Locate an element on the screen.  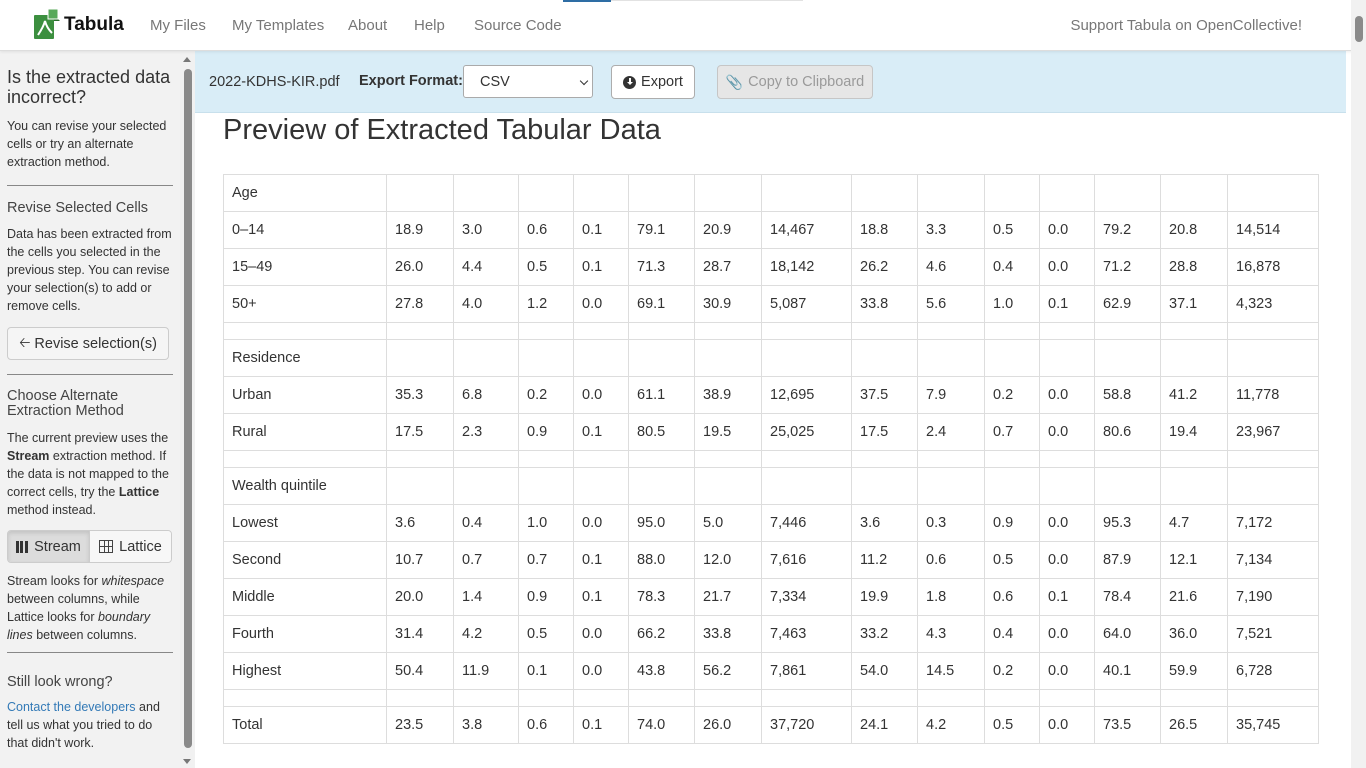
table-cell: 10.7 is located at coordinates (420, 560).